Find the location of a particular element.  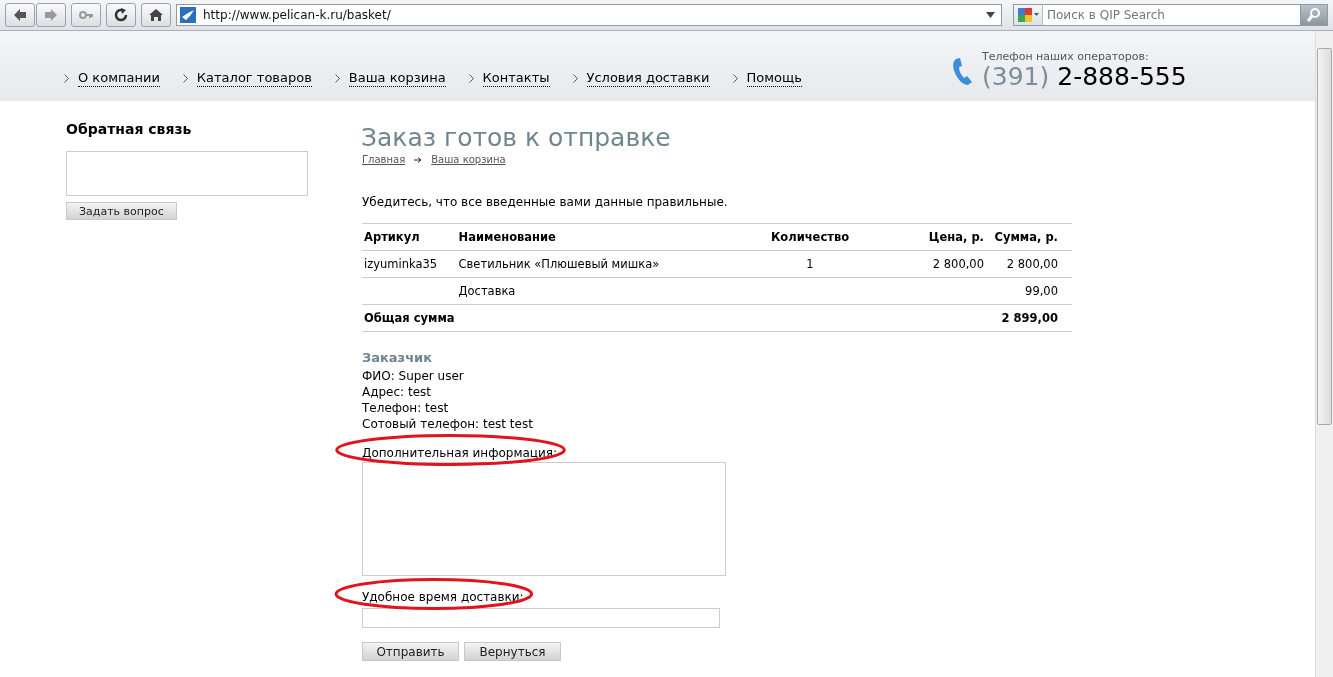

customer-info: Сотовый телефон: test test is located at coordinates (447, 424).